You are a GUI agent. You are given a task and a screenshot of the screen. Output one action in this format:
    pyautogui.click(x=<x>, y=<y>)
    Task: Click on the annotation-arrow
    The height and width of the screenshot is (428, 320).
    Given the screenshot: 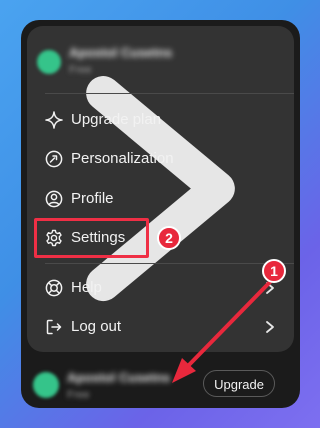 What is the action you would take?
    pyautogui.click(x=222, y=331)
    